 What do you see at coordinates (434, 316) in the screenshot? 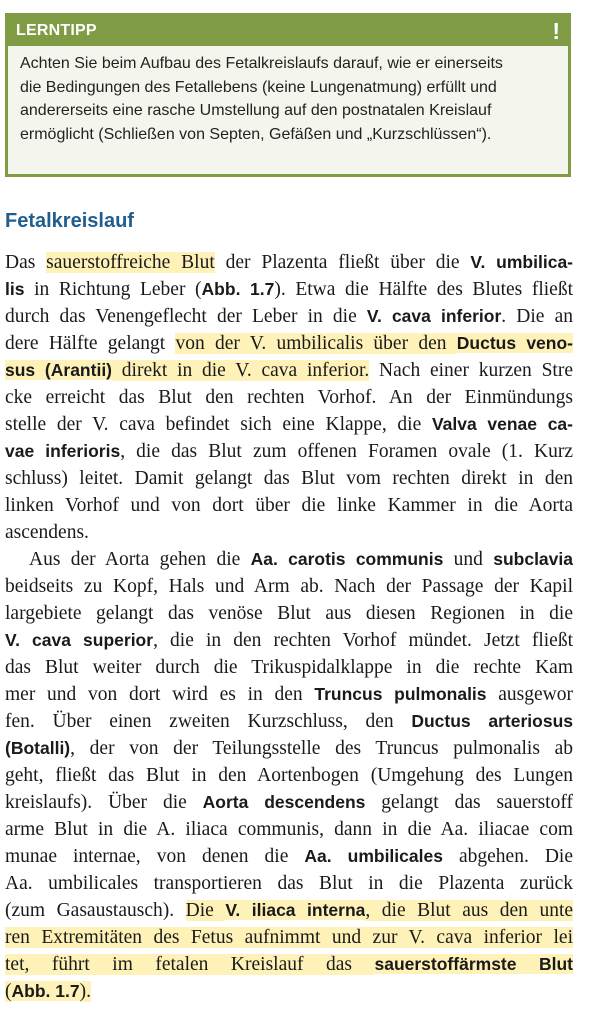
I see `term: V. cava inferior` at bounding box center [434, 316].